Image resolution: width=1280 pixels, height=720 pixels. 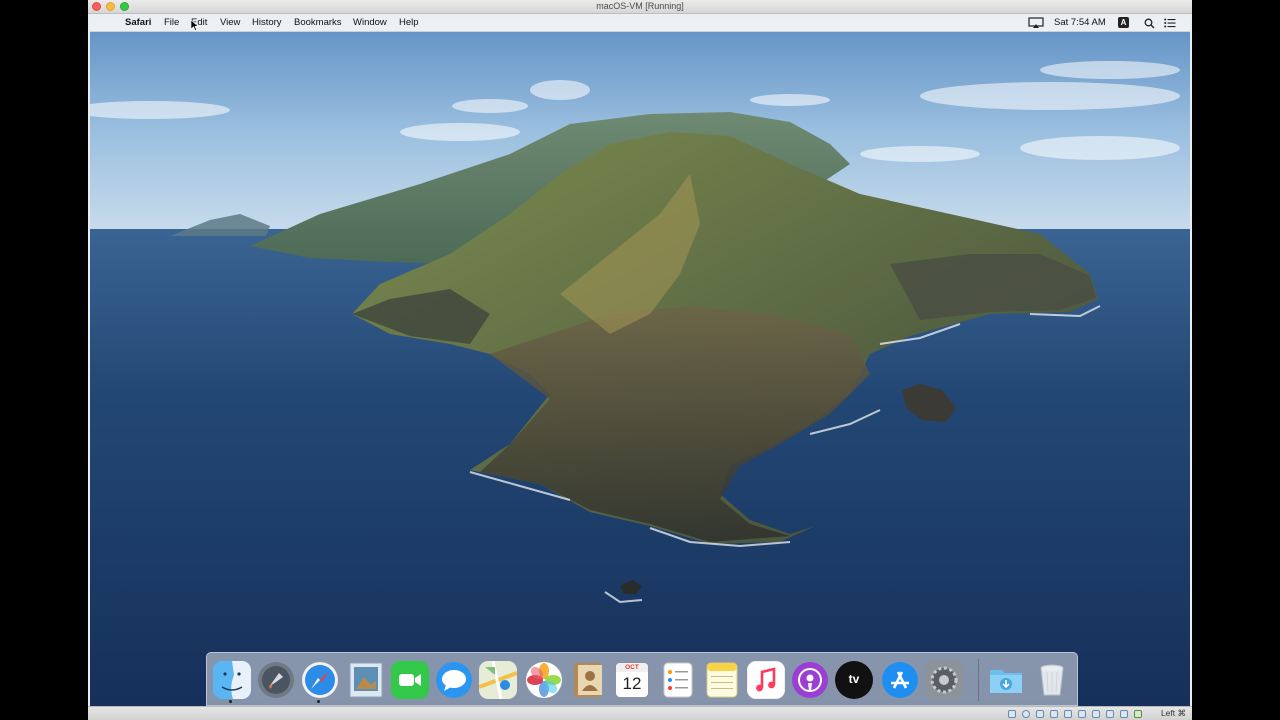 What do you see at coordinates (632, 683) in the screenshot?
I see `calendar-day-label: 12` at bounding box center [632, 683].